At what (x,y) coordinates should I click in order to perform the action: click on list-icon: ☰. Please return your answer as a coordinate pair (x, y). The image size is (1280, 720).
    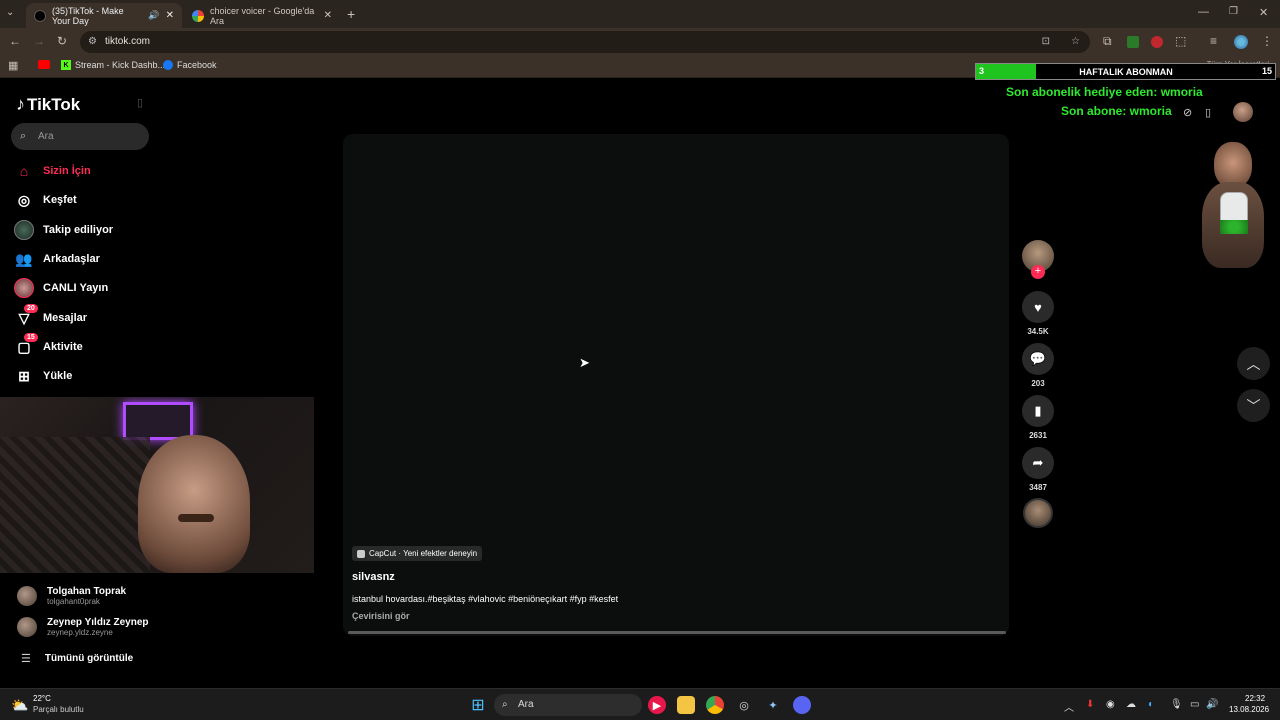
    Looking at the image, I should click on (26, 659).